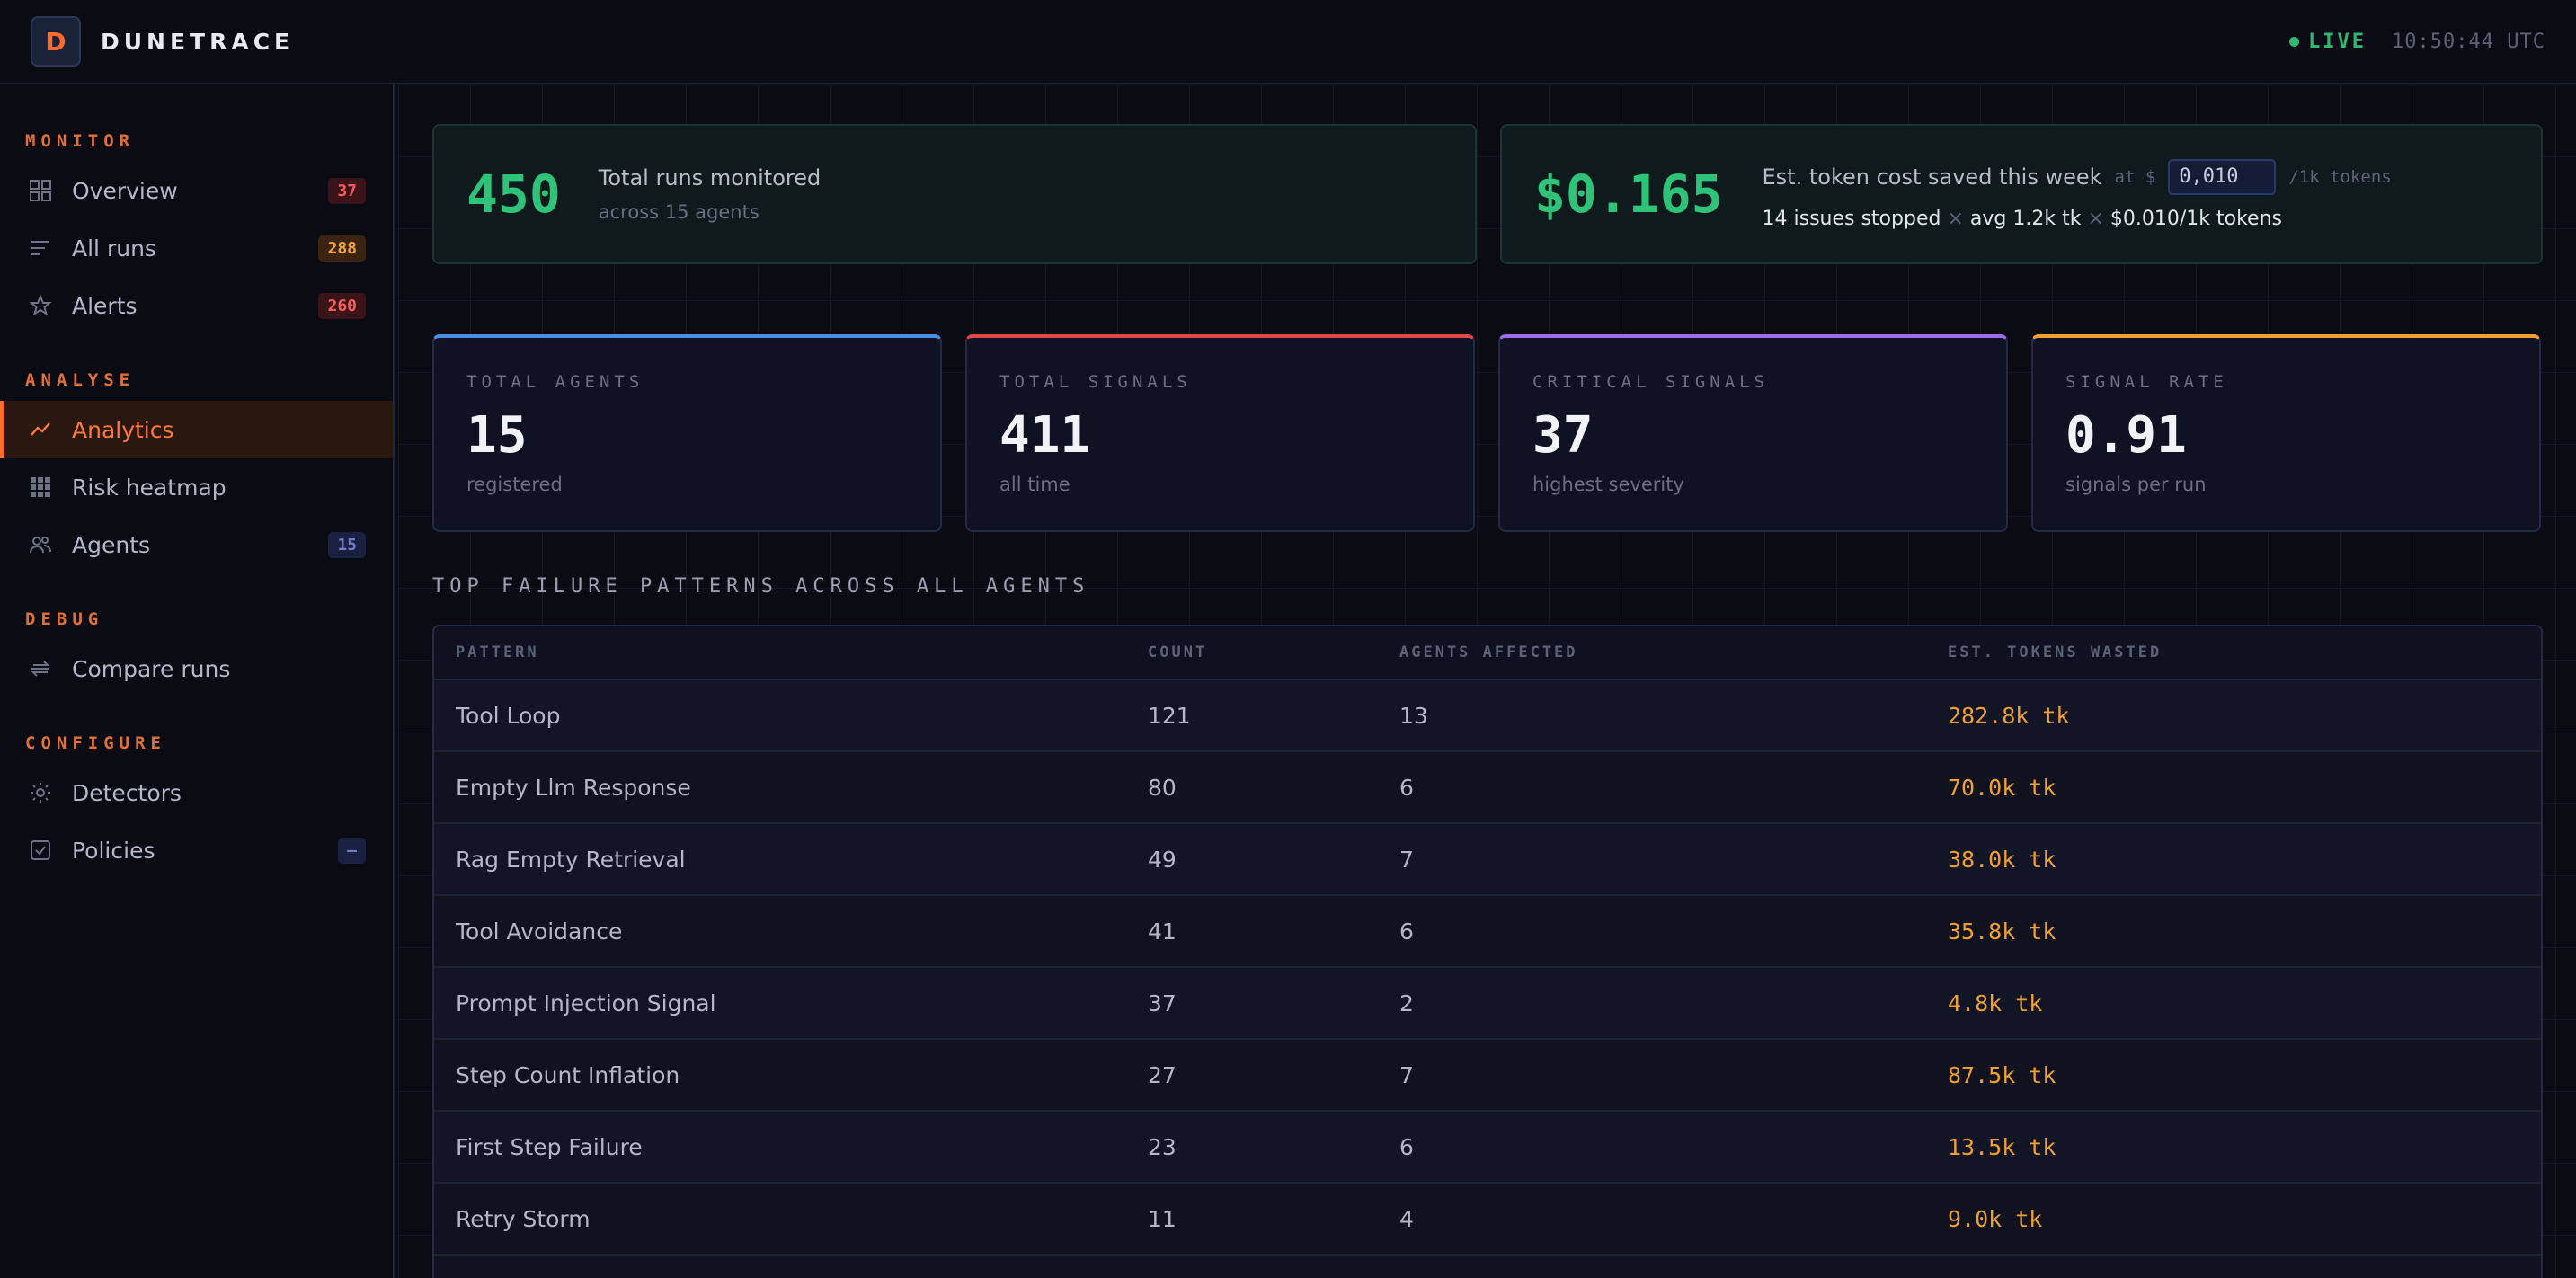 The width and height of the screenshot is (2576, 1278). Describe the element at coordinates (2146, 382) in the screenshot. I see `stat-label: SIGNAL RATE` at that location.